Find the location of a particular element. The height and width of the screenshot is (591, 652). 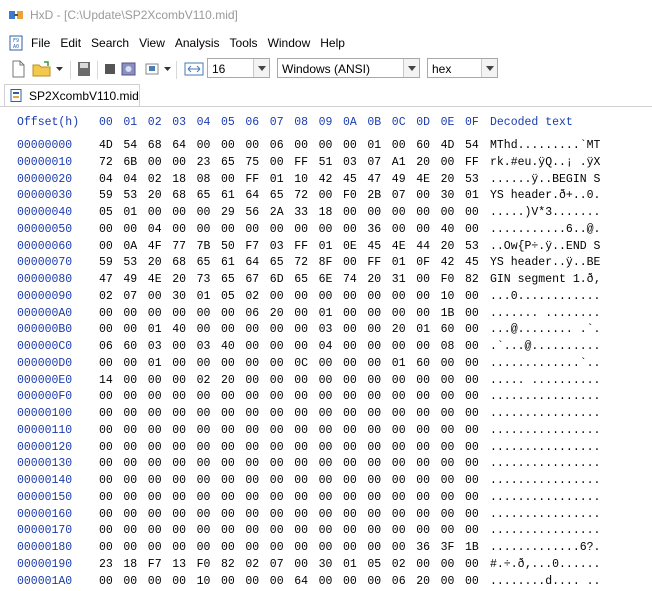

hex-byte: 51 is located at coordinates (326, 162).